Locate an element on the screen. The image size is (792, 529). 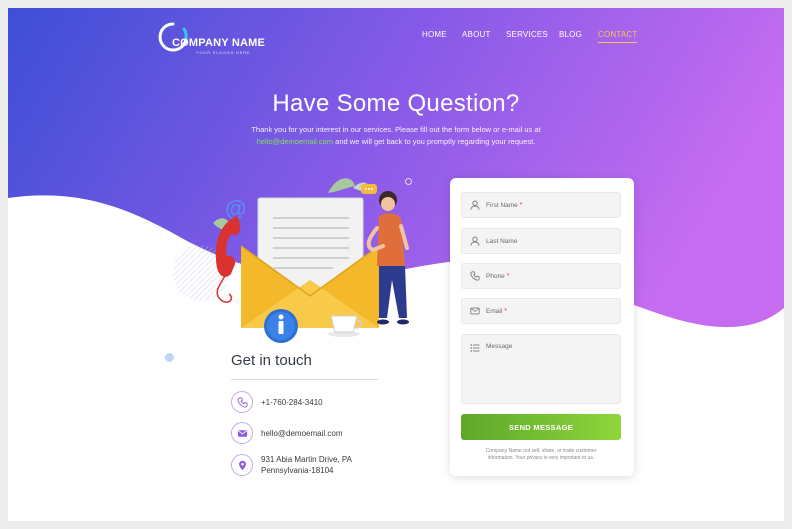
email-placeholder: Email is located at coordinates (494, 311).